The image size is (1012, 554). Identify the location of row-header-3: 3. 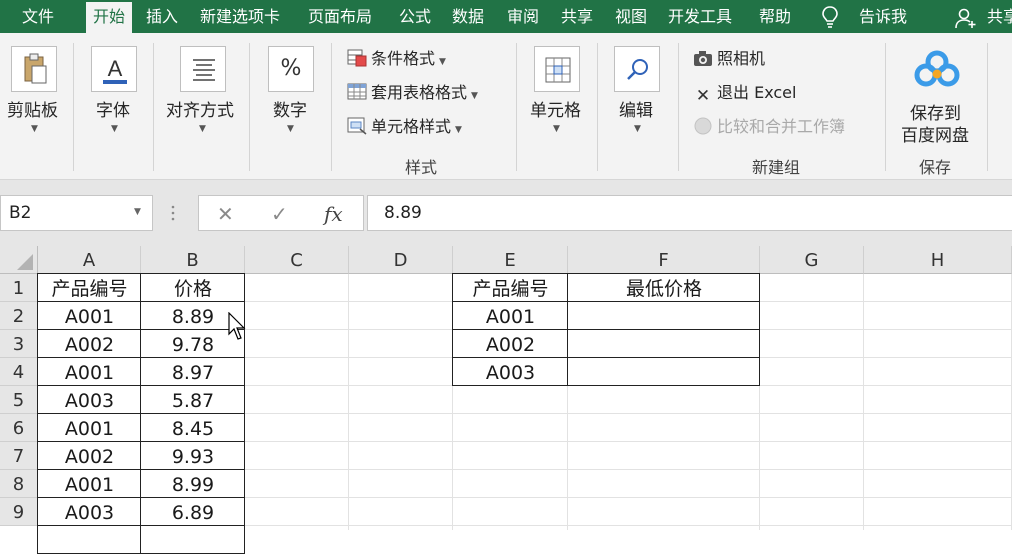
(19, 344).